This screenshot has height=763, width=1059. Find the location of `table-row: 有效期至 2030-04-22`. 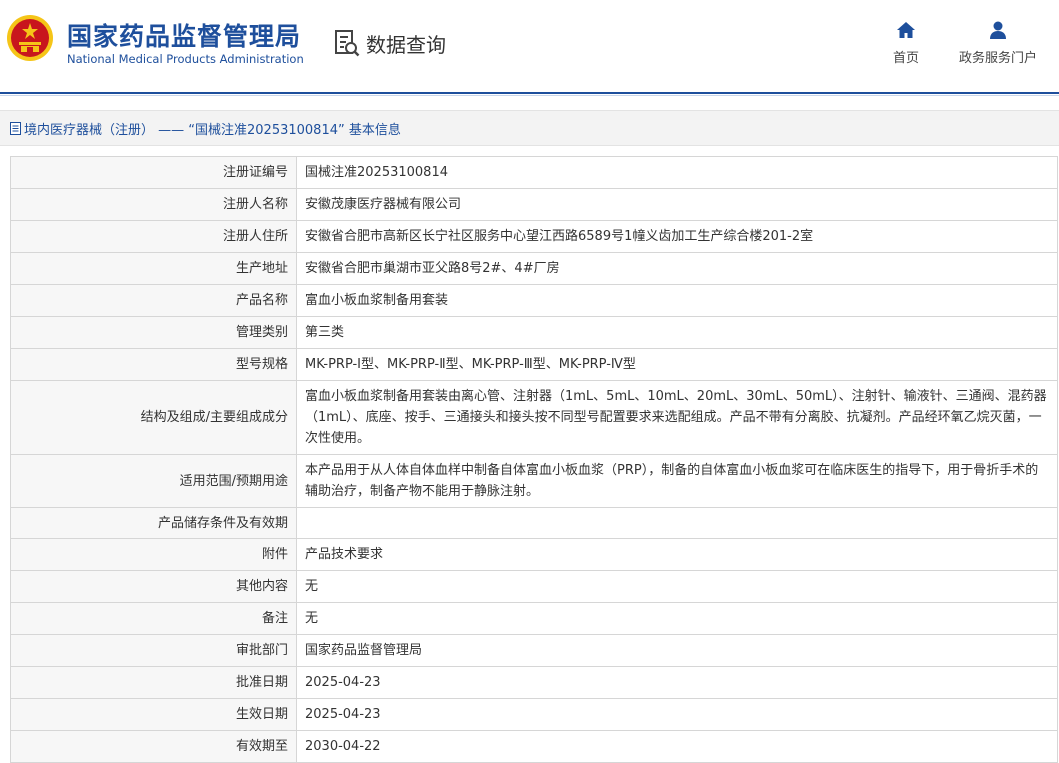

table-row: 有效期至 2030-04-22 is located at coordinates (534, 746).